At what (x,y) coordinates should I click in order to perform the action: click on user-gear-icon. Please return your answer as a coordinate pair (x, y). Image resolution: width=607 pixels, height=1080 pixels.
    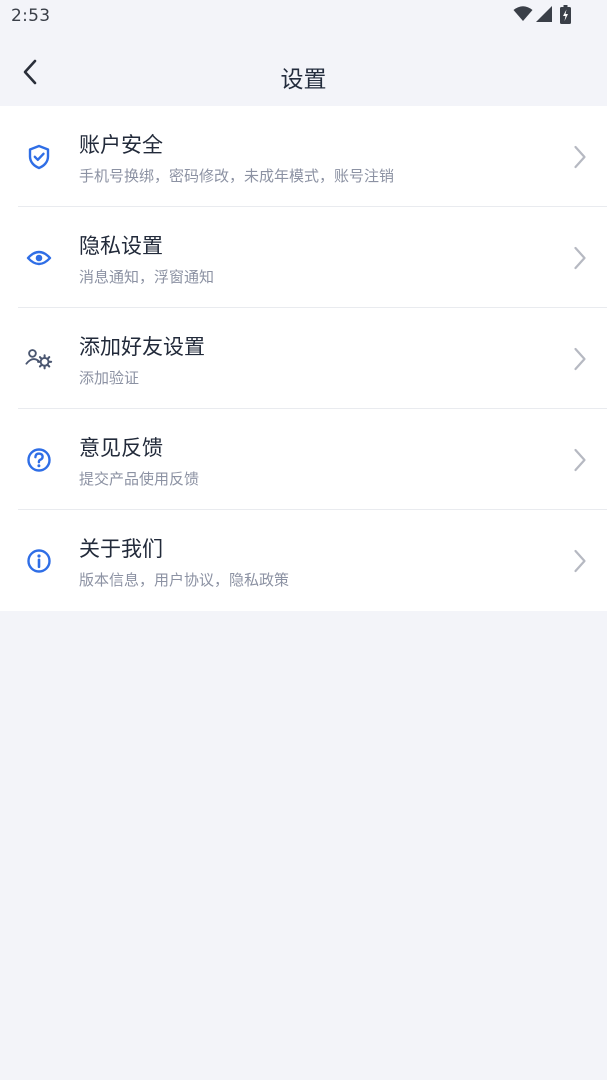
    Looking at the image, I should click on (39, 359).